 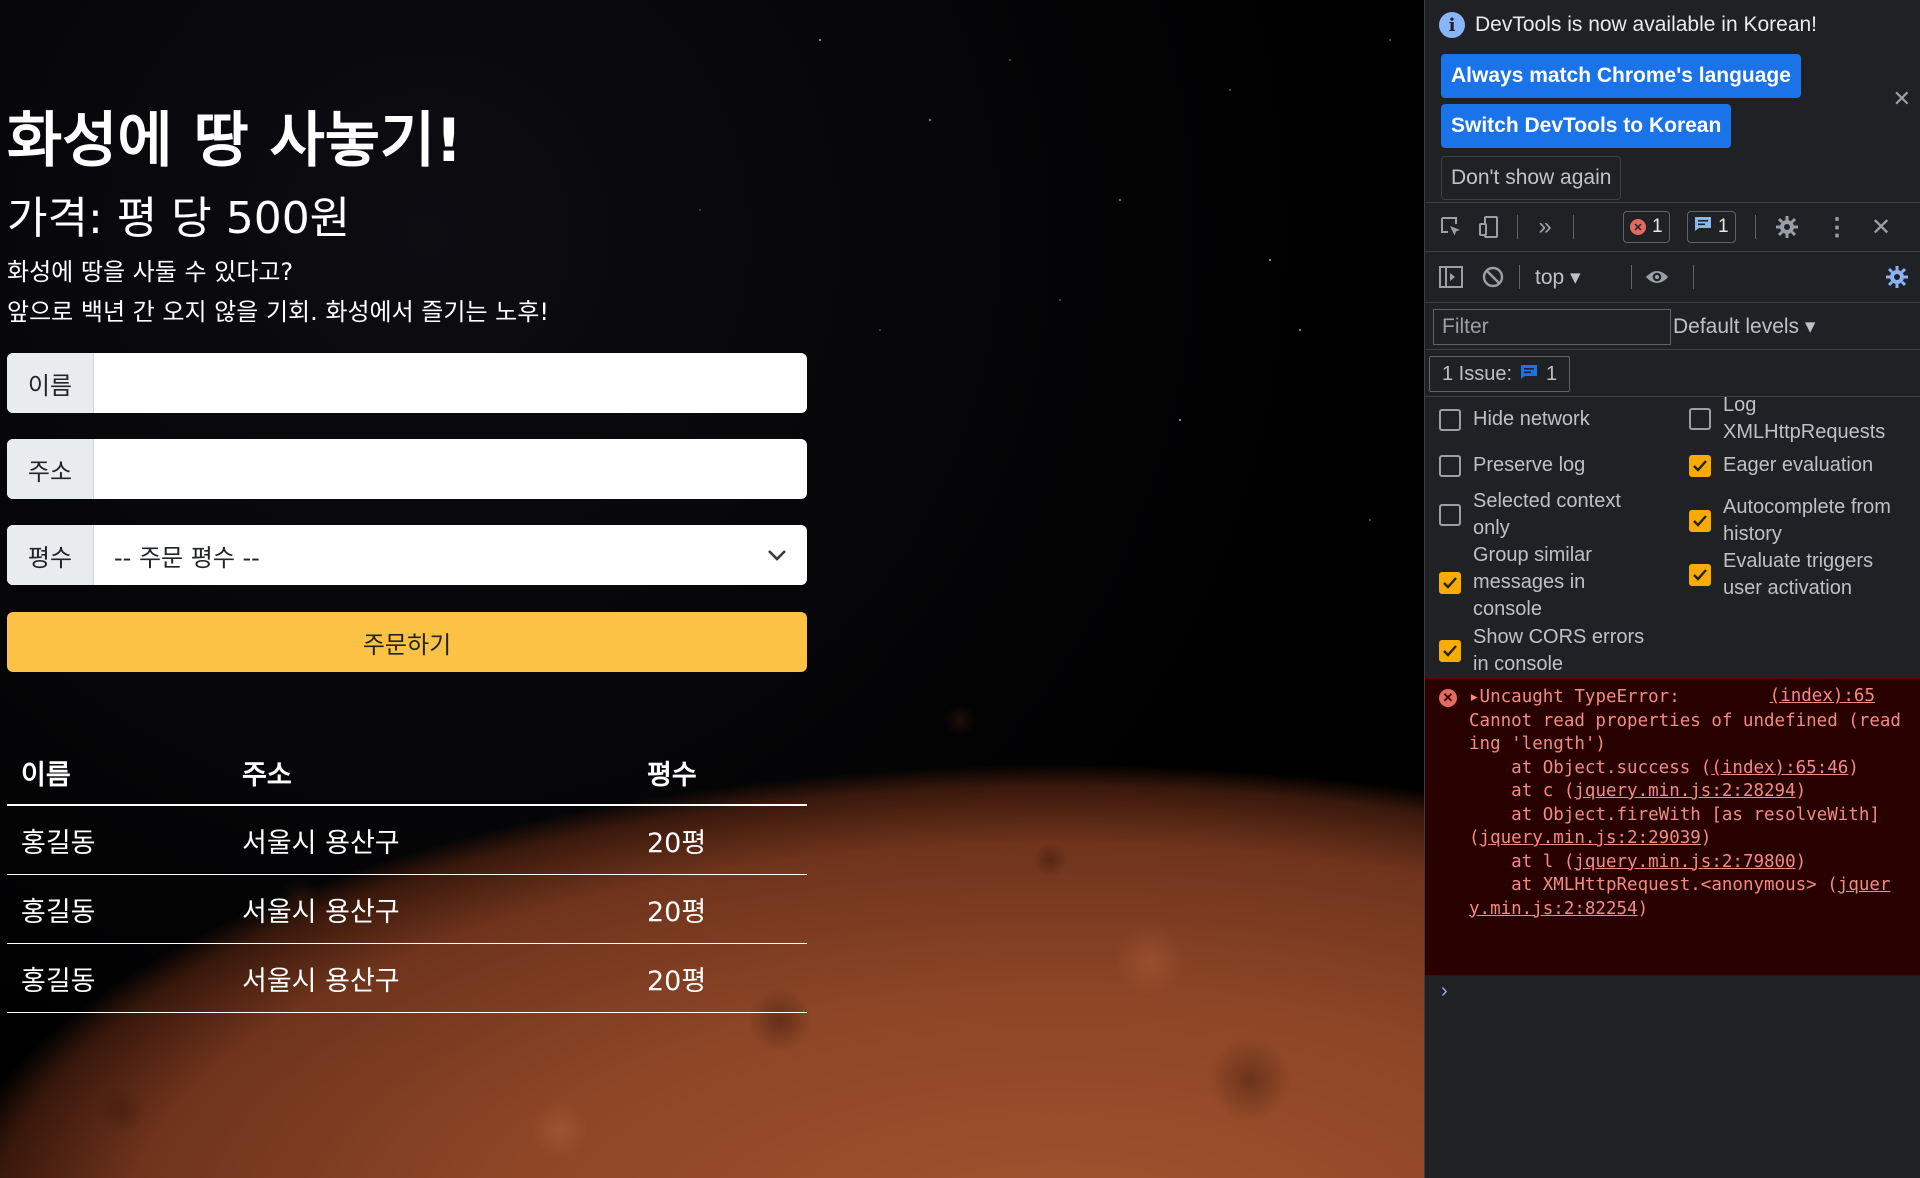 I want to click on filter-input: Filter, so click(x=1552, y=327).